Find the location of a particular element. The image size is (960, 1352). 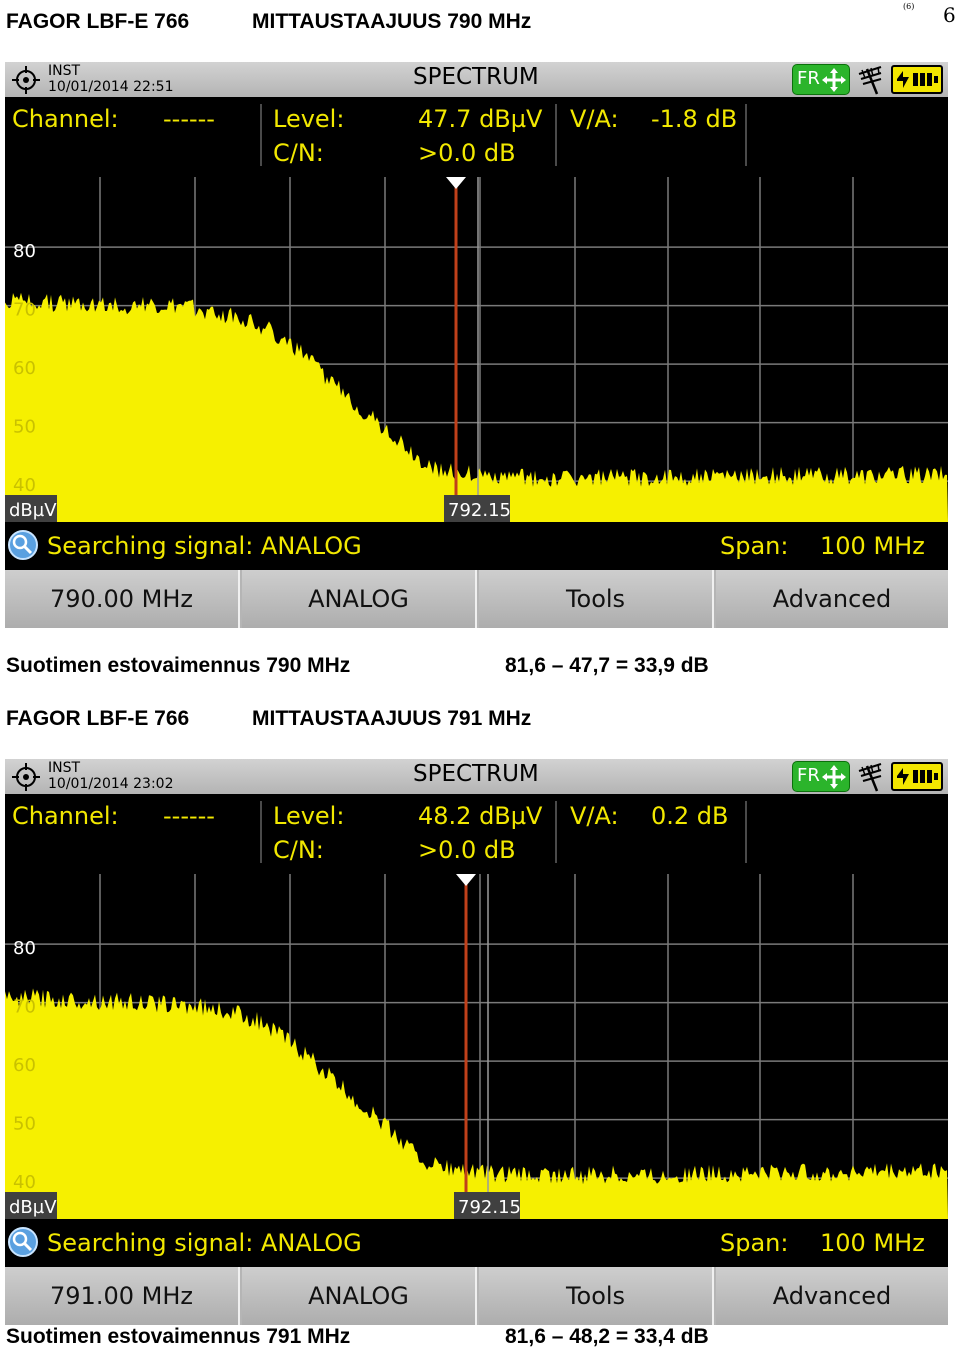

calculation-1: 81,6 – 47,7 = 33,9 dB is located at coordinates (607, 665).